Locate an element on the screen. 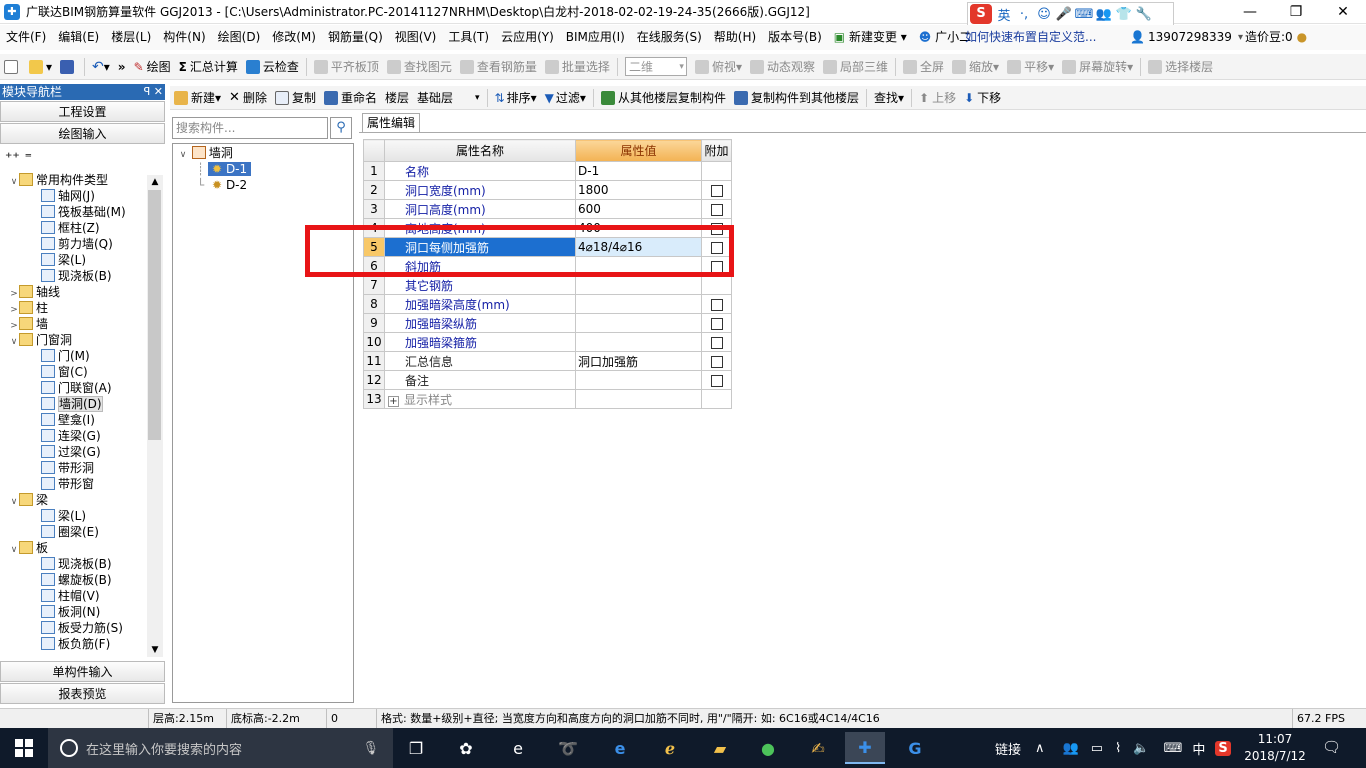 The height and width of the screenshot is (768, 1366). header-attach: 附加 is located at coordinates (716, 150).